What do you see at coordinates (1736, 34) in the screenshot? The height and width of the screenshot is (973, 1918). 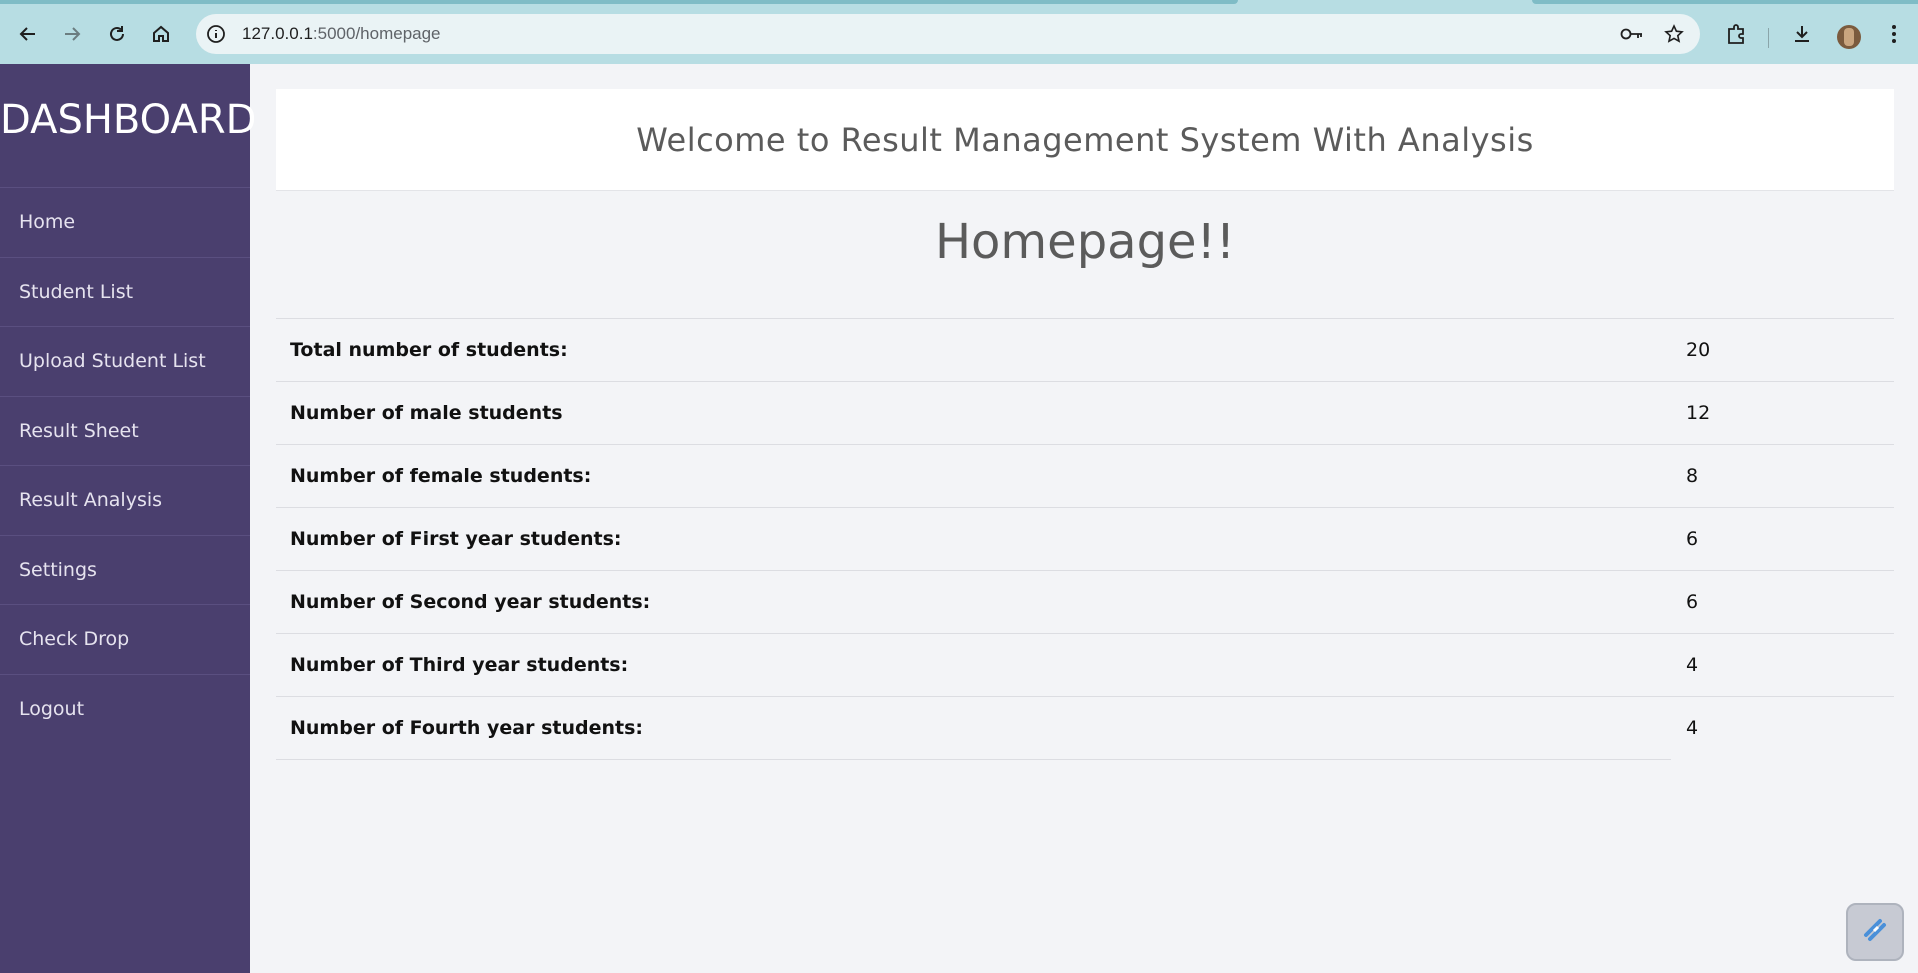 I see `extensions-icon` at bounding box center [1736, 34].